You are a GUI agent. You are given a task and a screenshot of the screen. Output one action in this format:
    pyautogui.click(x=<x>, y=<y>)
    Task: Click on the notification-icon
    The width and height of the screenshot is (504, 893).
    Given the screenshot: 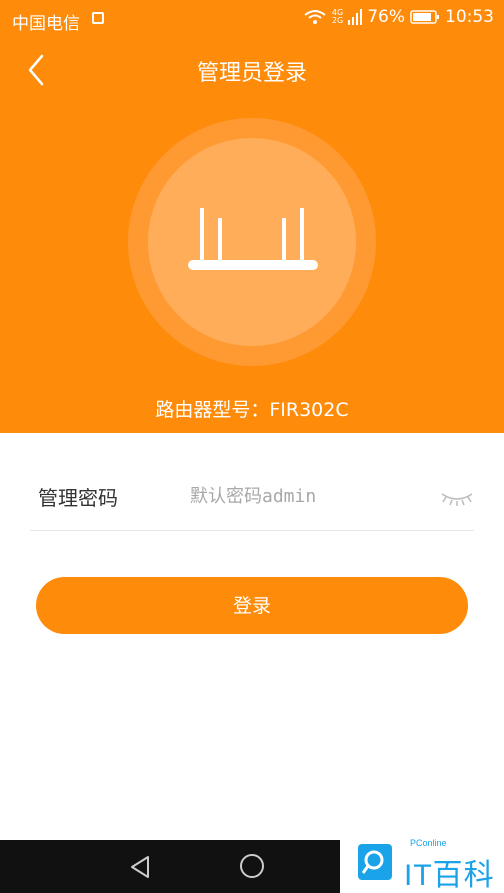 What is the action you would take?
    pyautogui.click(x=98, y=18)
    